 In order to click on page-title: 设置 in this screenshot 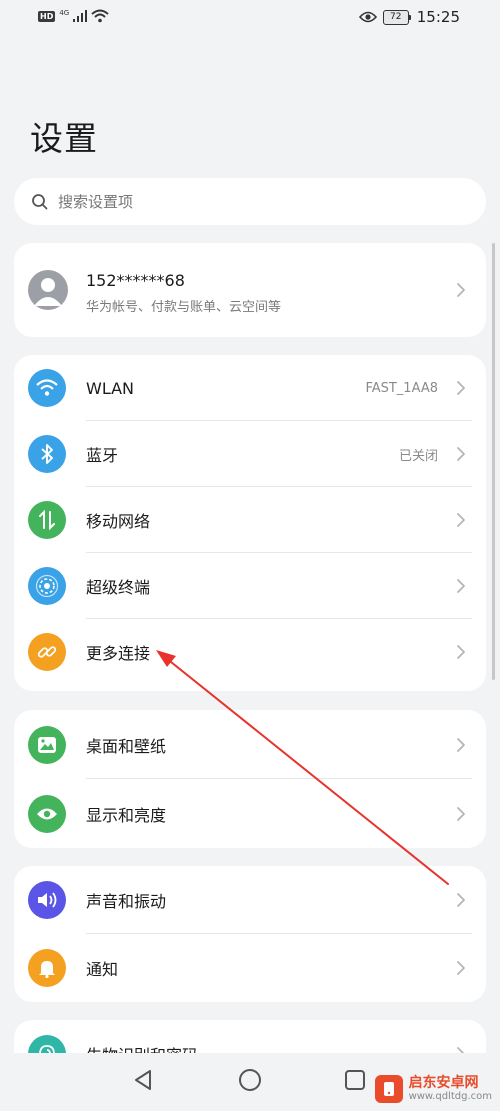, I will do `click(64, 138)`.